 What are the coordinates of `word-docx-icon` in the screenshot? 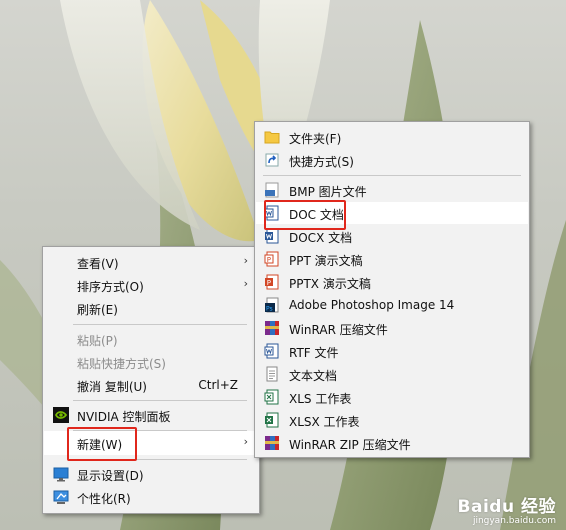 It's located at (272, 236).